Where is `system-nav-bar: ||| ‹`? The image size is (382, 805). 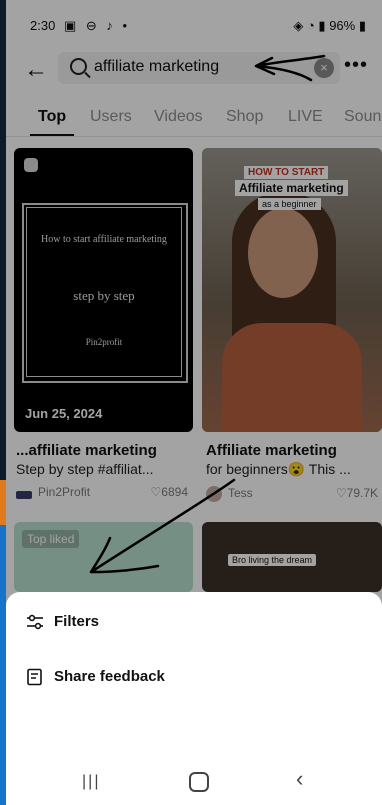
system-nav-bar: ||| ‹ is located at coordinates (194, 781).